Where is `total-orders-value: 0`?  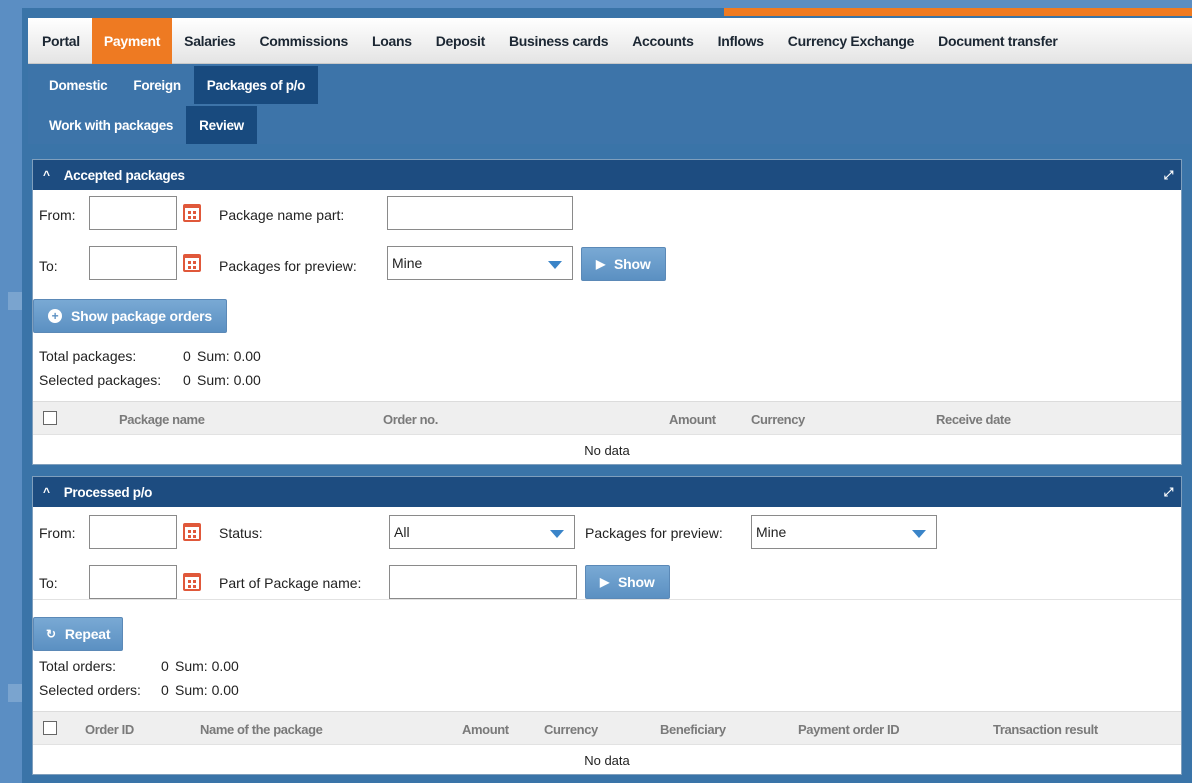 total-orders-value: 0 is located at coordinates (165, 666).